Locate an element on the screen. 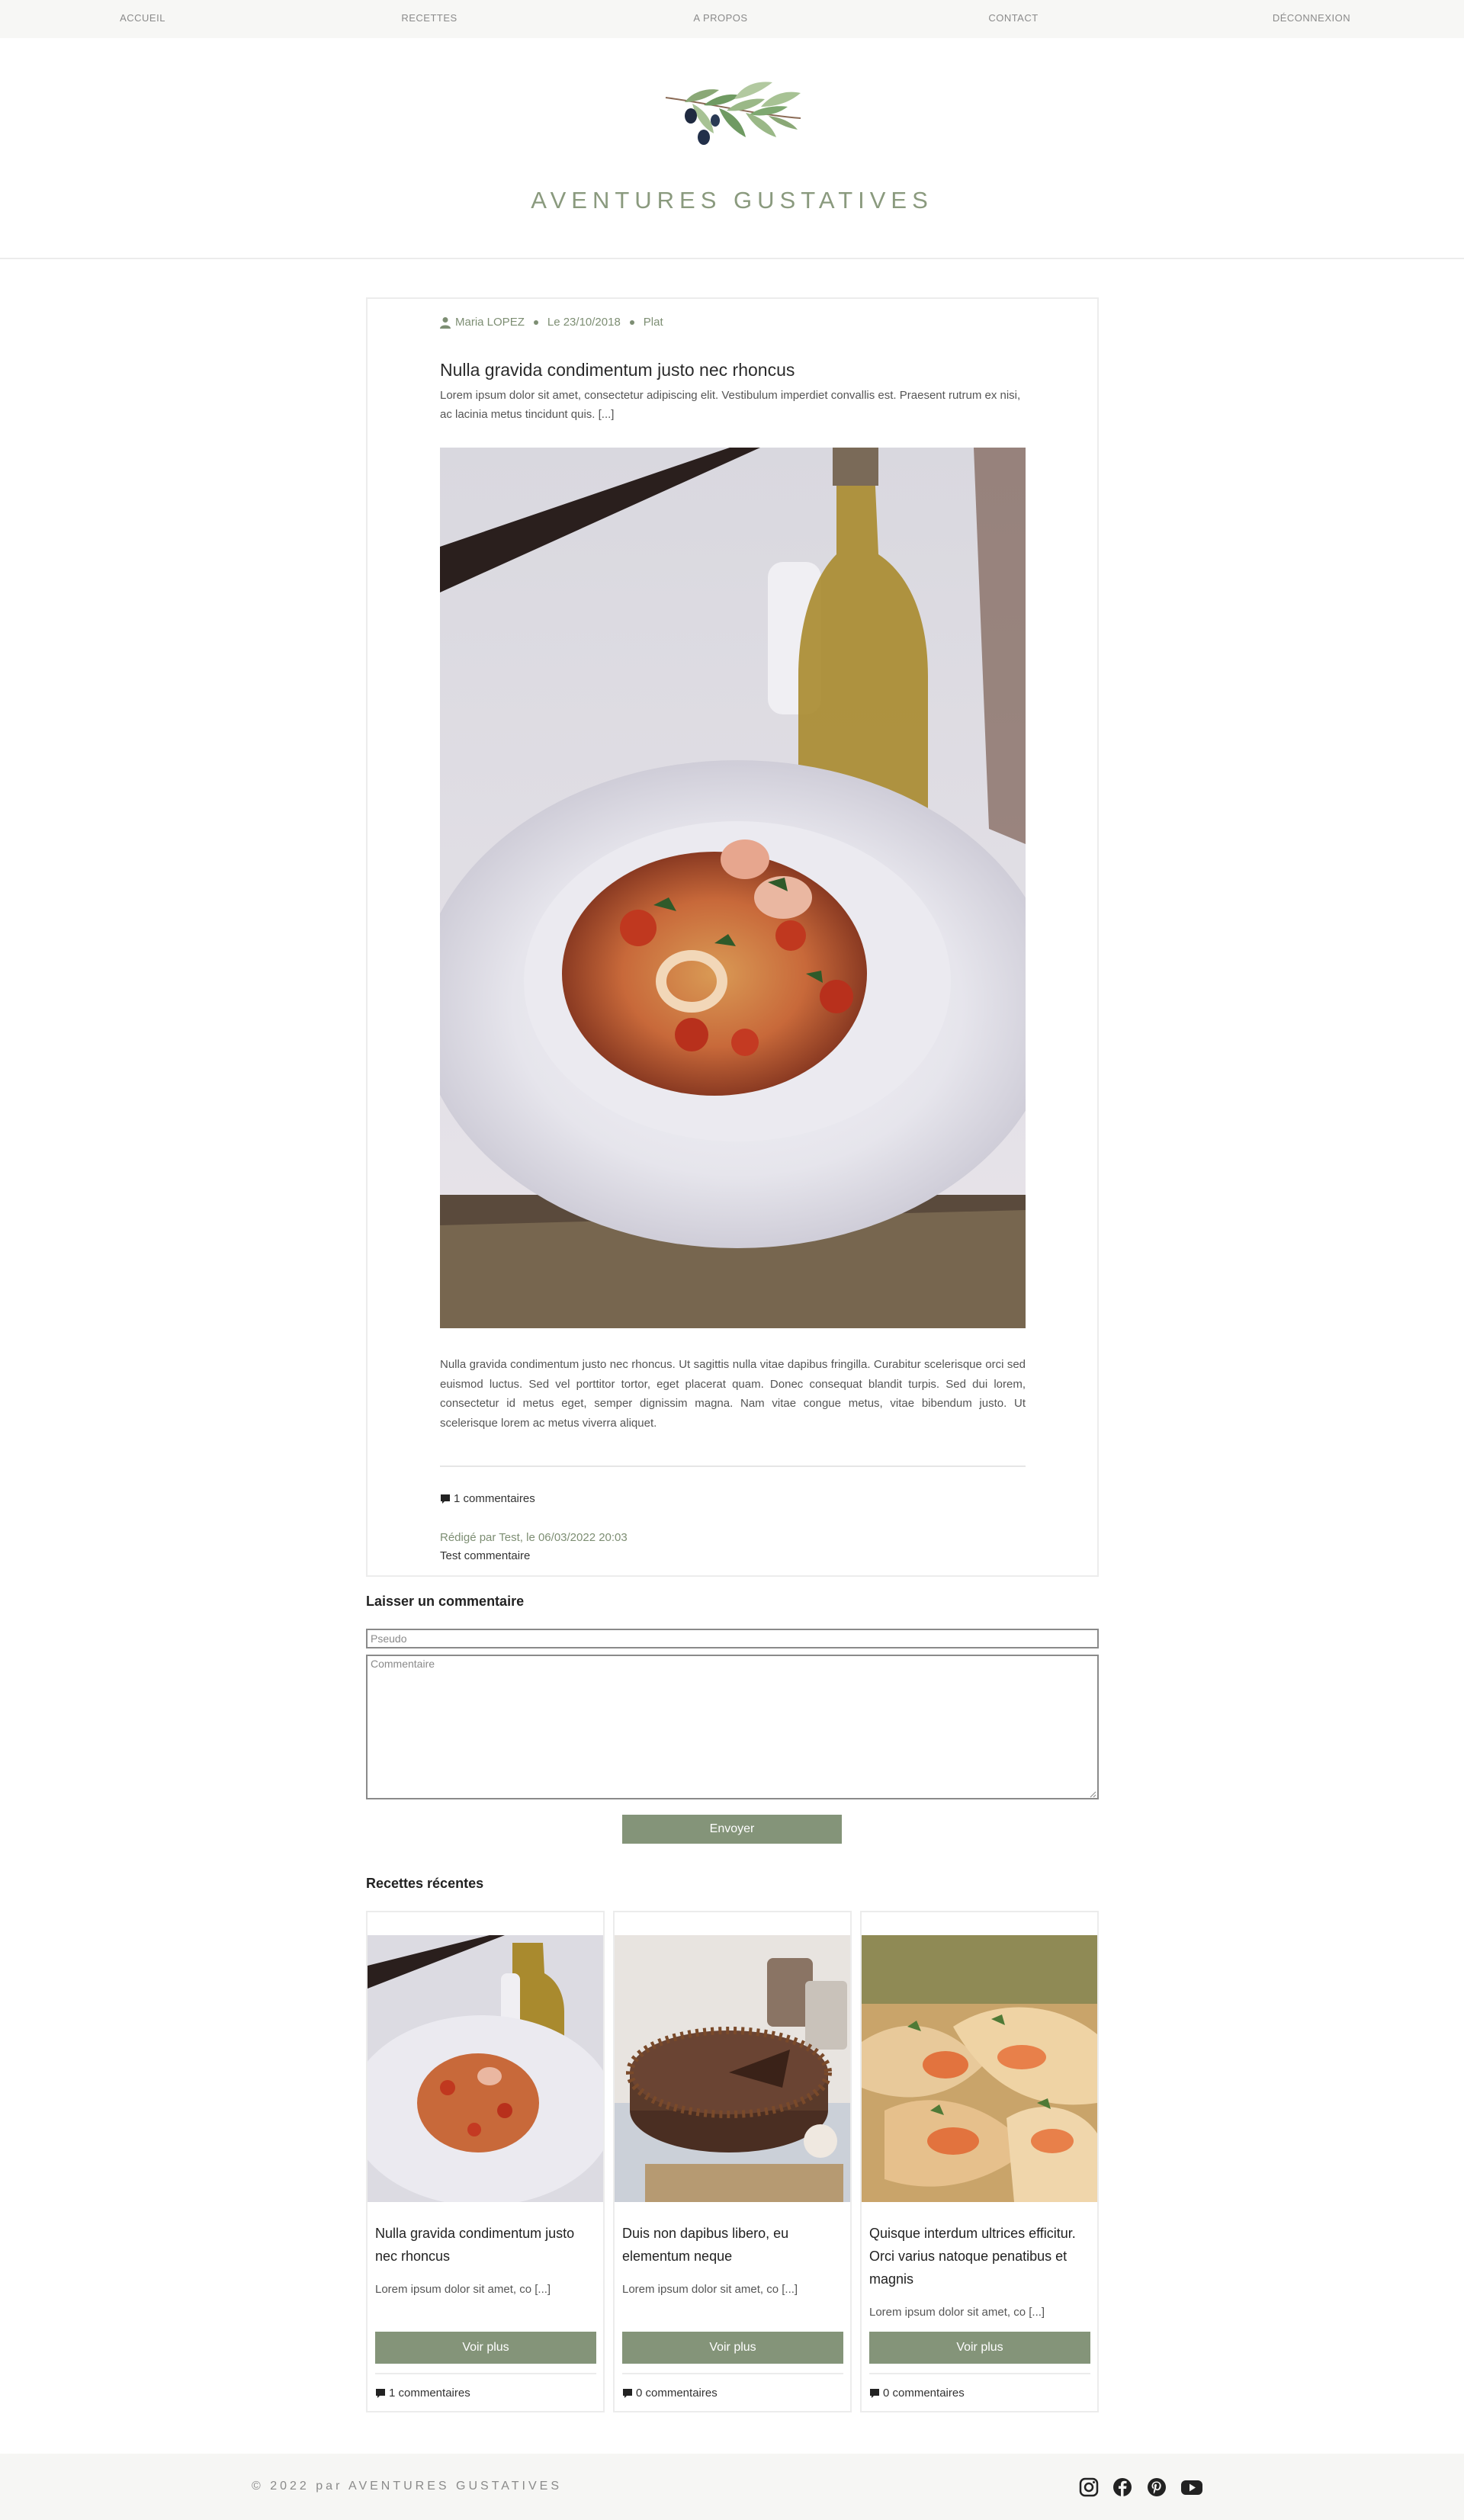 The image size is (1464, 2520). send-button: Envoyer is located at coordinates (732, 1829).